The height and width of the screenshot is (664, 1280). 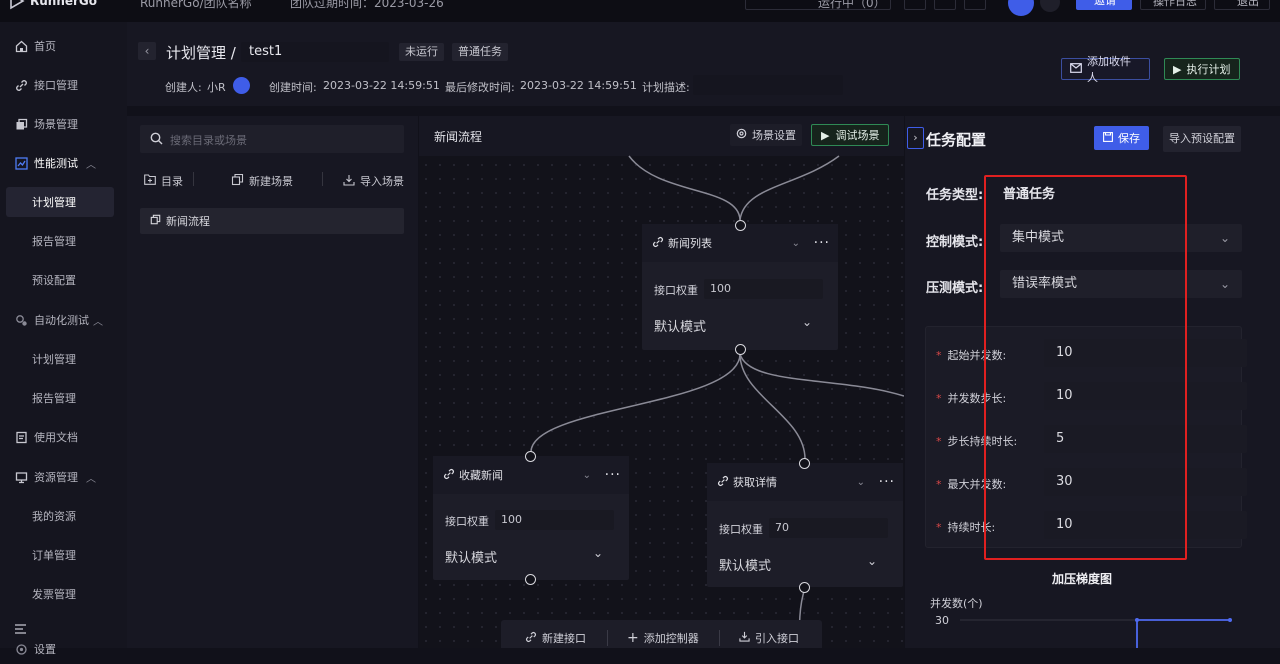 I want to click on sidebar-item-report-mgmt: 报告管理, so click(x=63, y=241).